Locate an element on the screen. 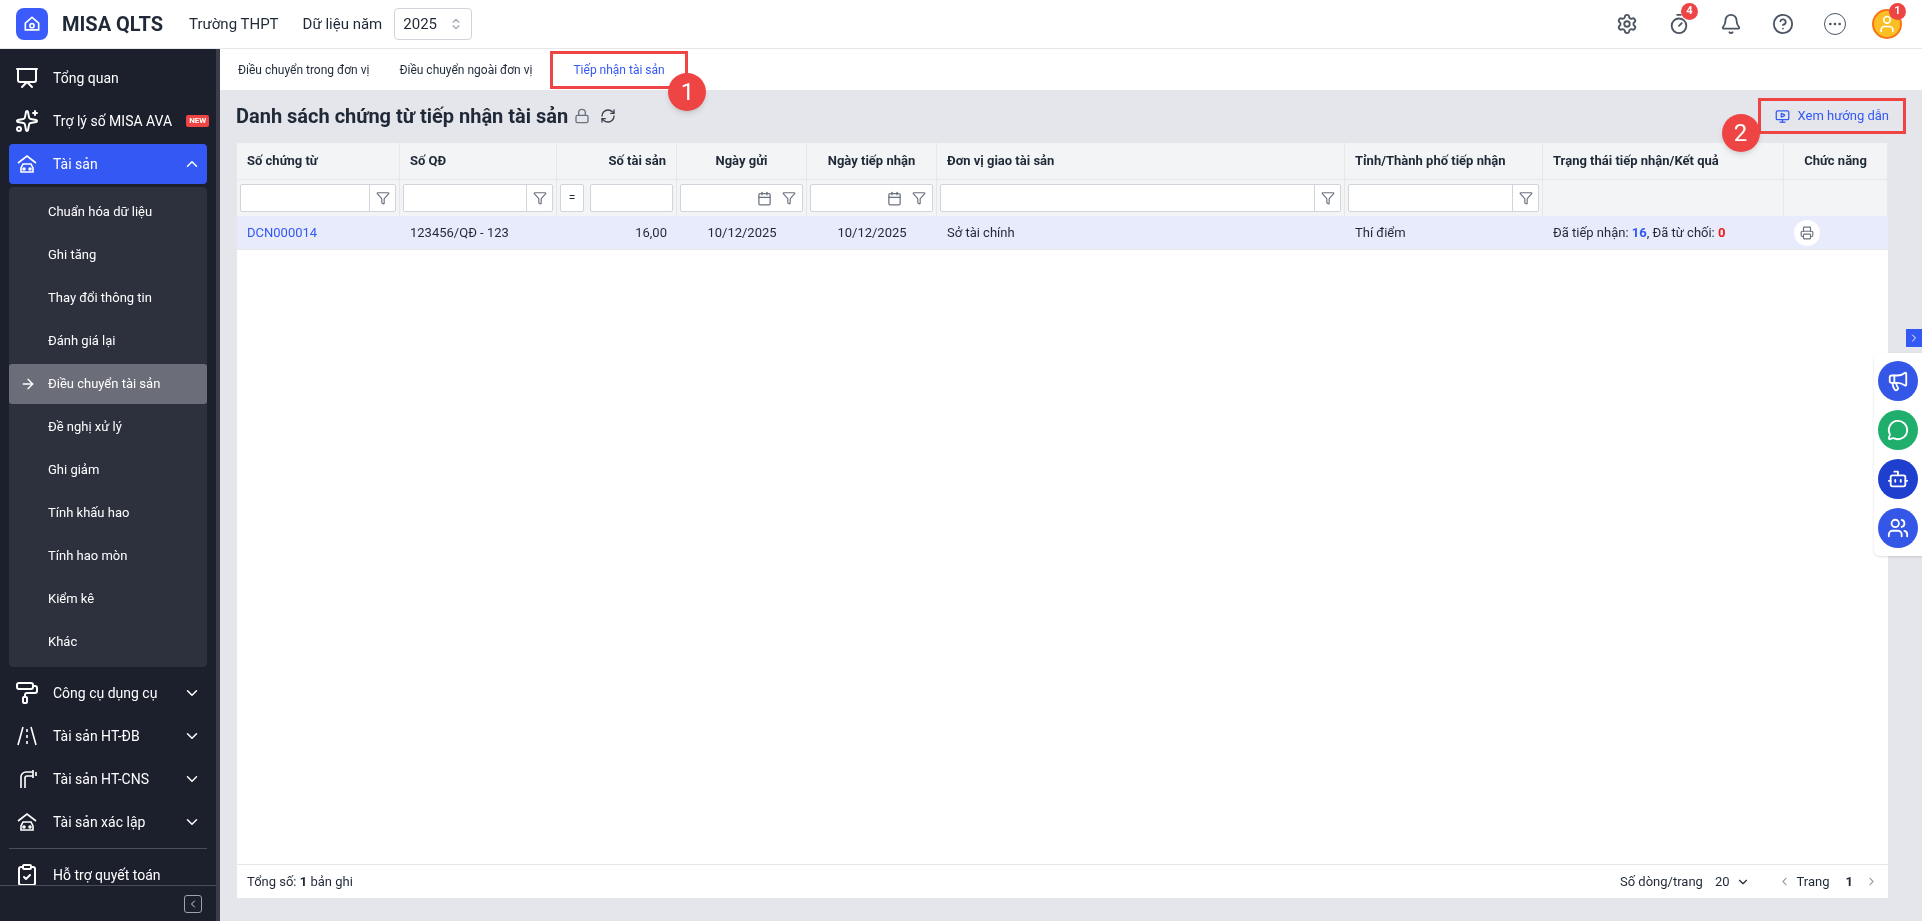 The height and width of the screenshot is (921, 1922). voucher-link: DCN000014 is located at coordinates (282, 232).